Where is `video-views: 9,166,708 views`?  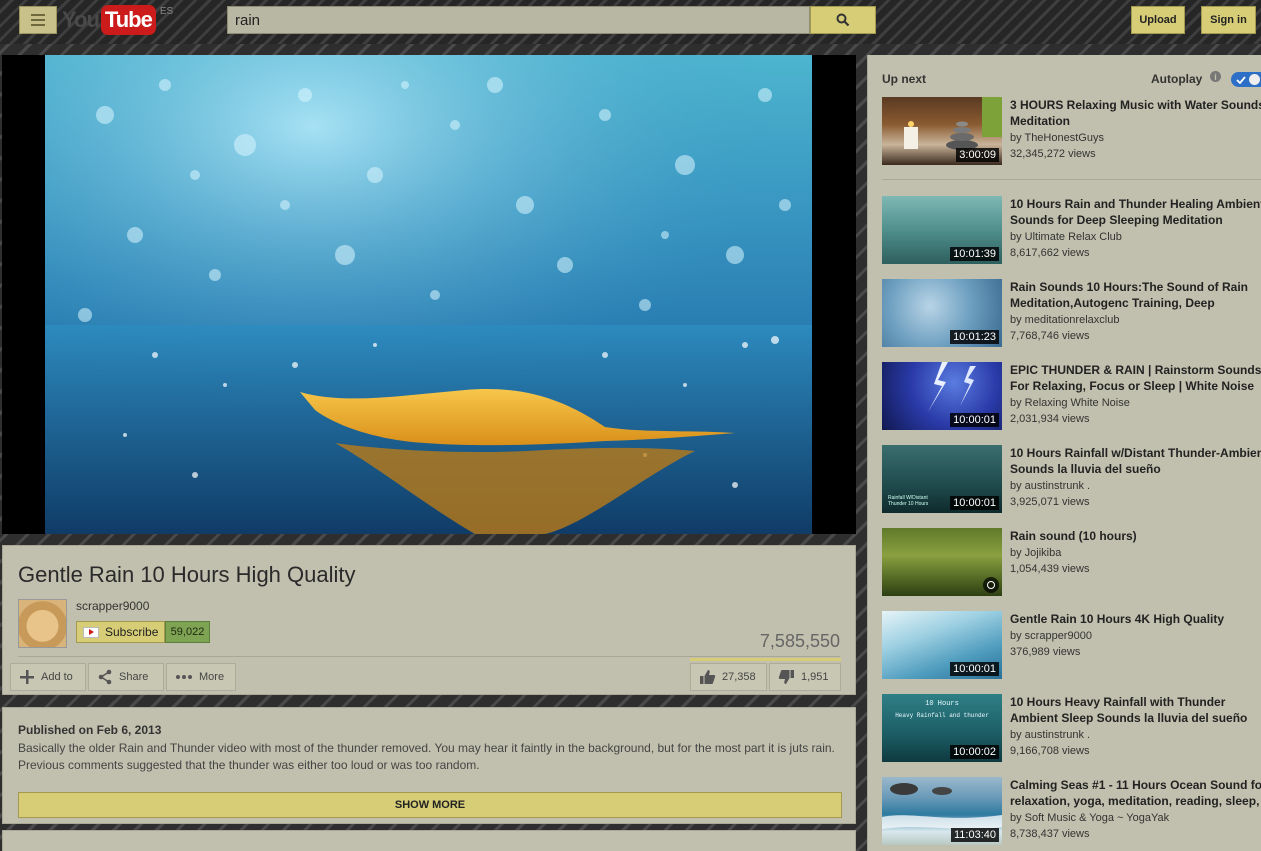 video-views: 9,166,708 views is located at coordinates (1050, 751).